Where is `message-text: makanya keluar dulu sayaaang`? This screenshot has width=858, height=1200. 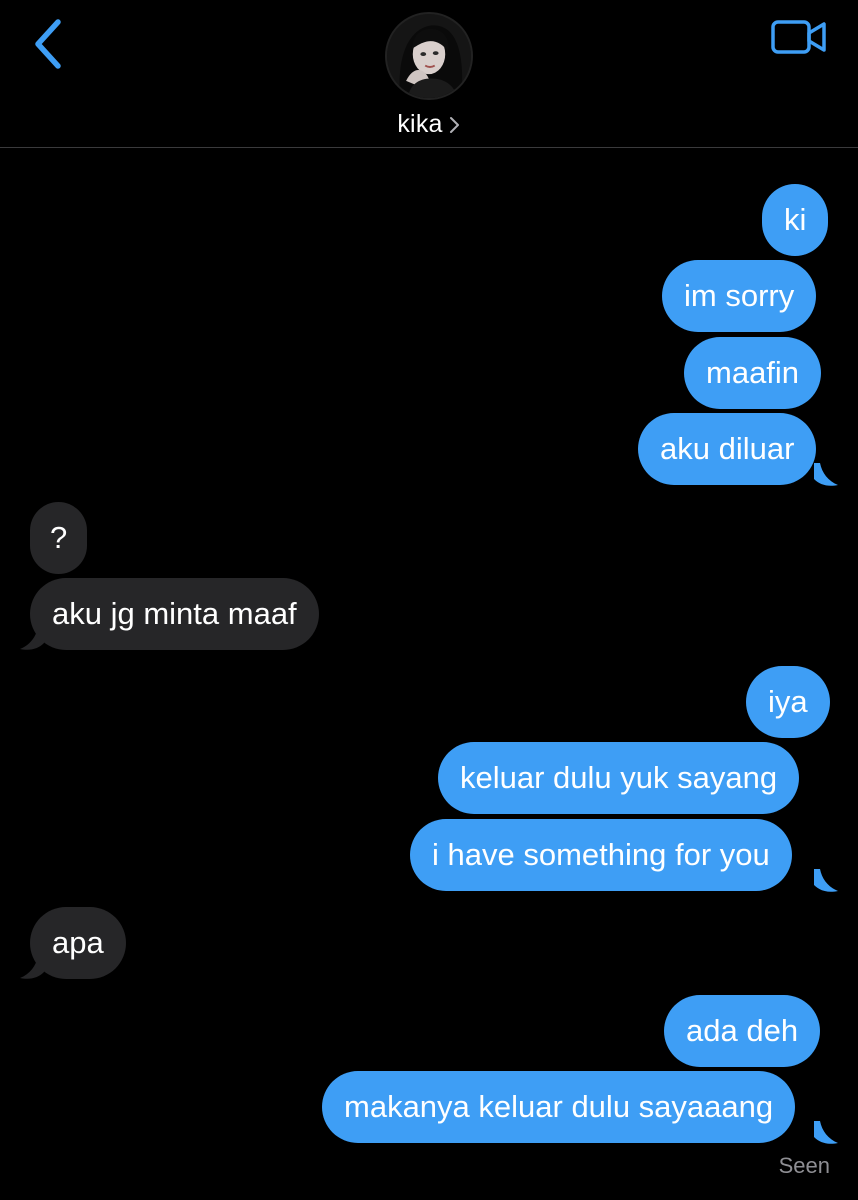 message-text: makanya keluar dulu sayaaang is located at coordinates (559, 1106).